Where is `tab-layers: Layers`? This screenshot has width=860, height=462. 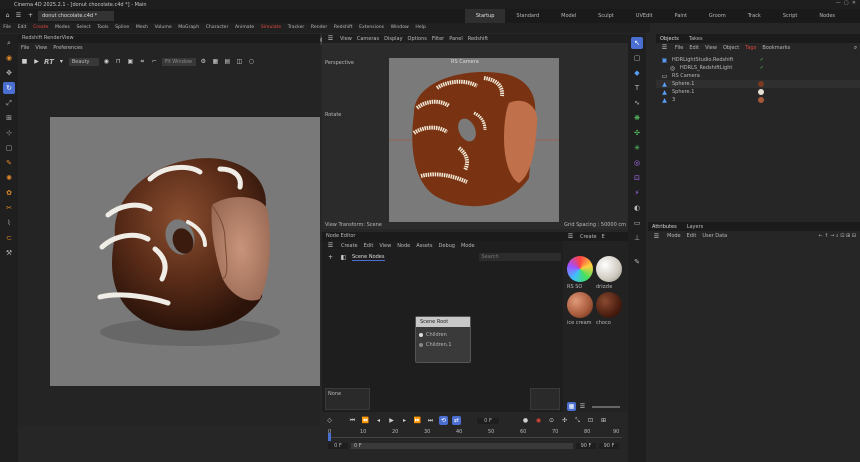 tab-layers: Layers is located at coordinates (695, 227).